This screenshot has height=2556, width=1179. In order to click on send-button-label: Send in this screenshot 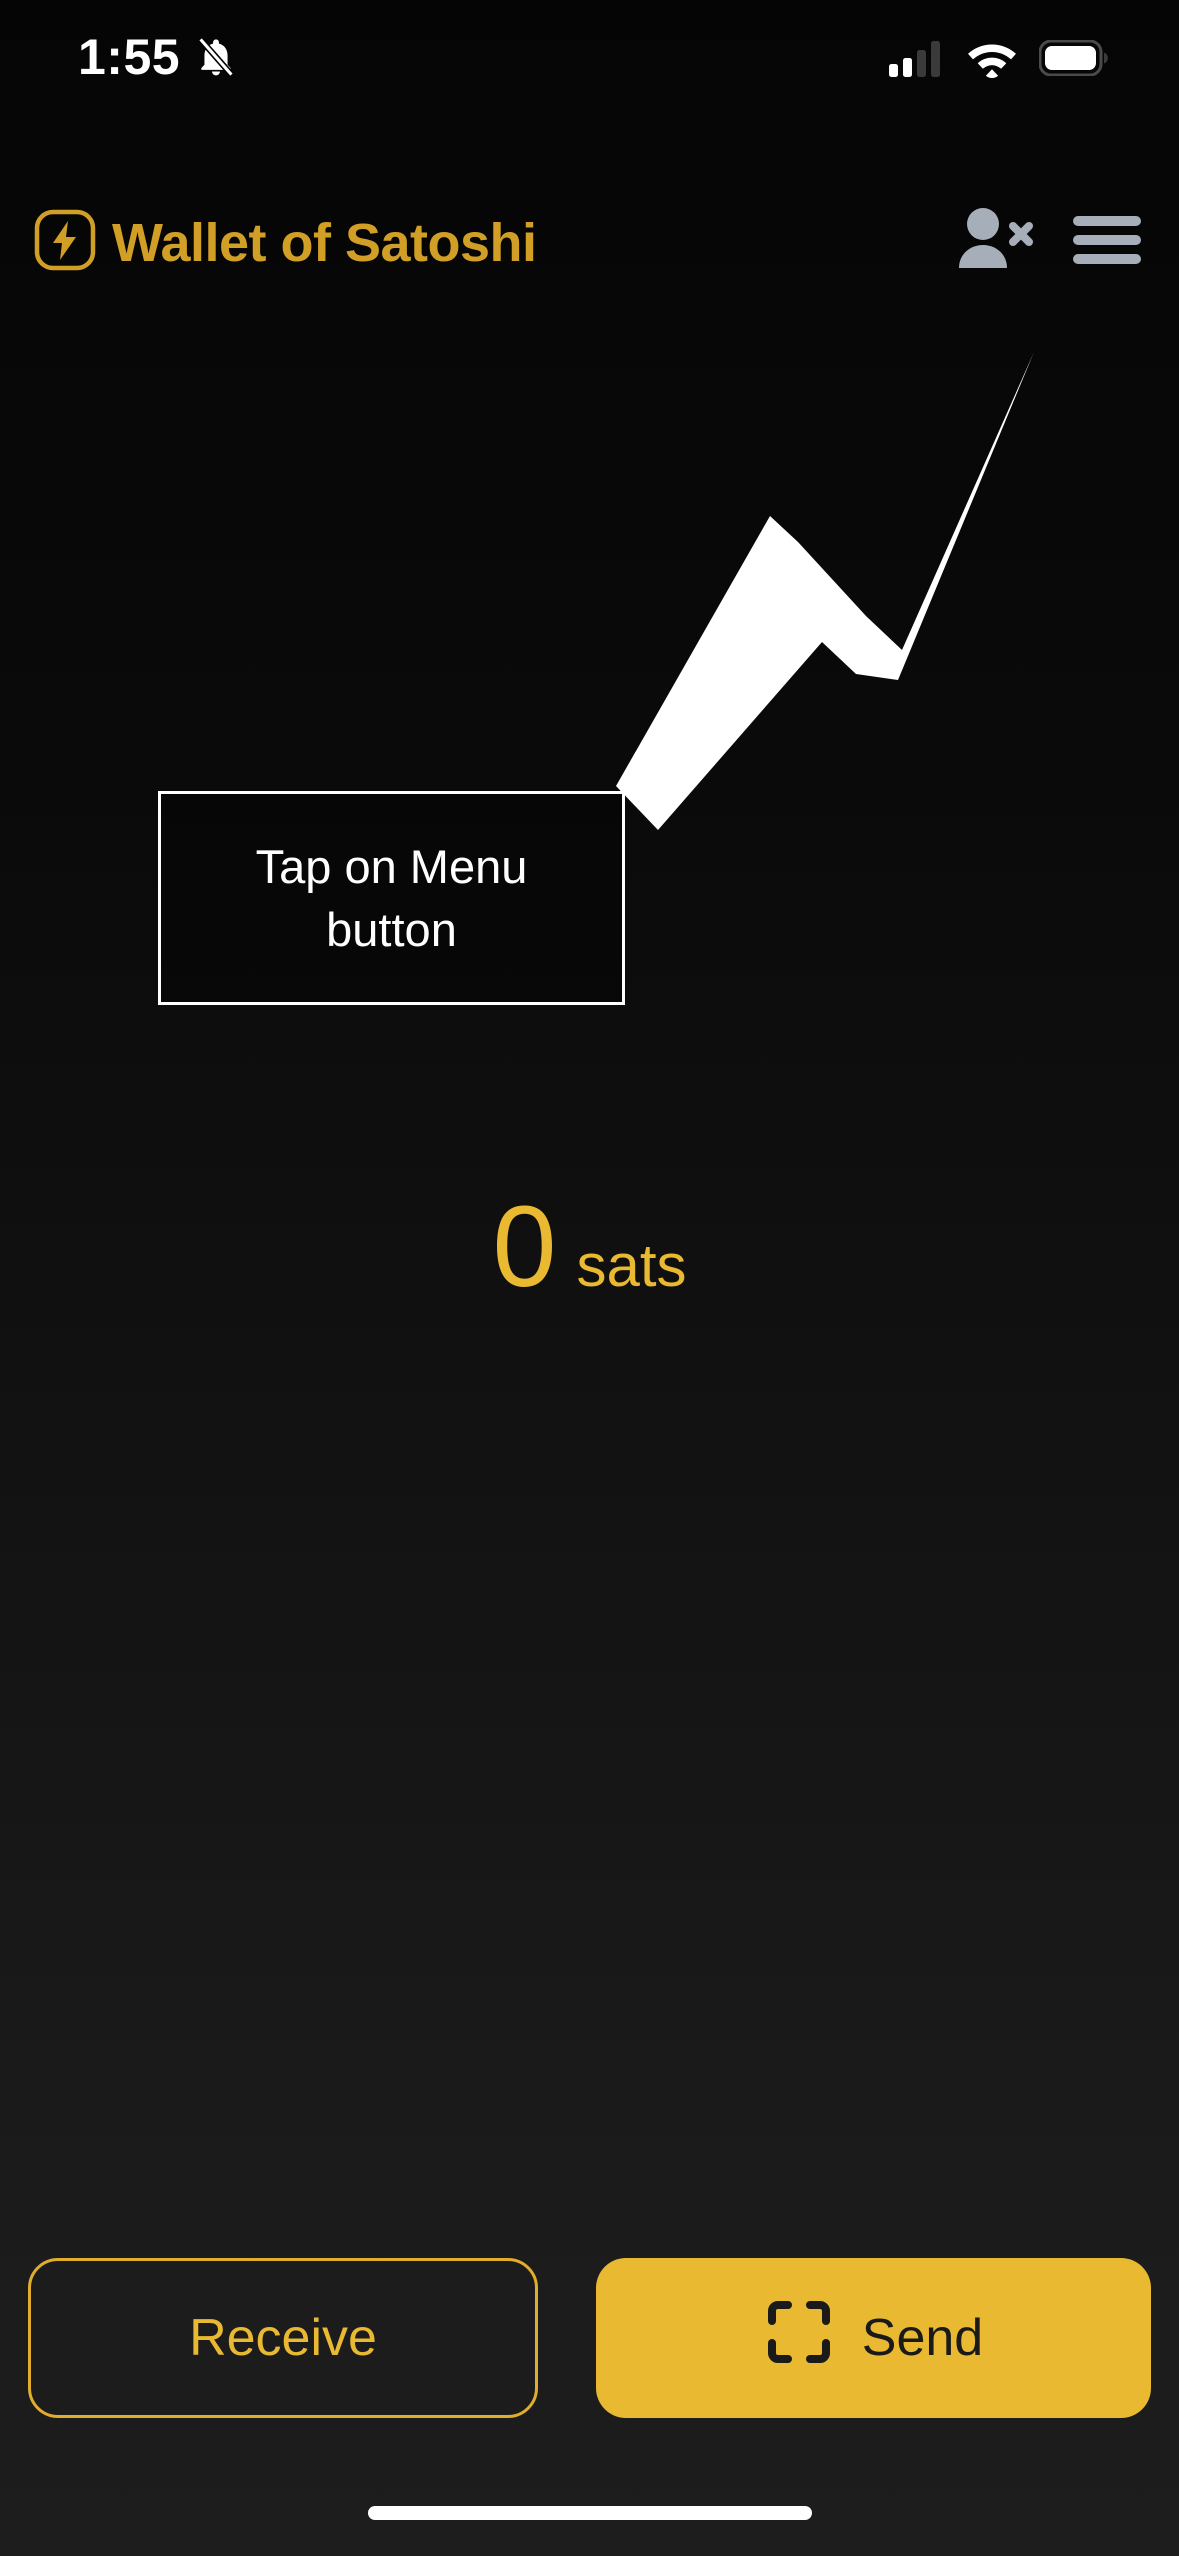, I will do `click(922, 2338)`.